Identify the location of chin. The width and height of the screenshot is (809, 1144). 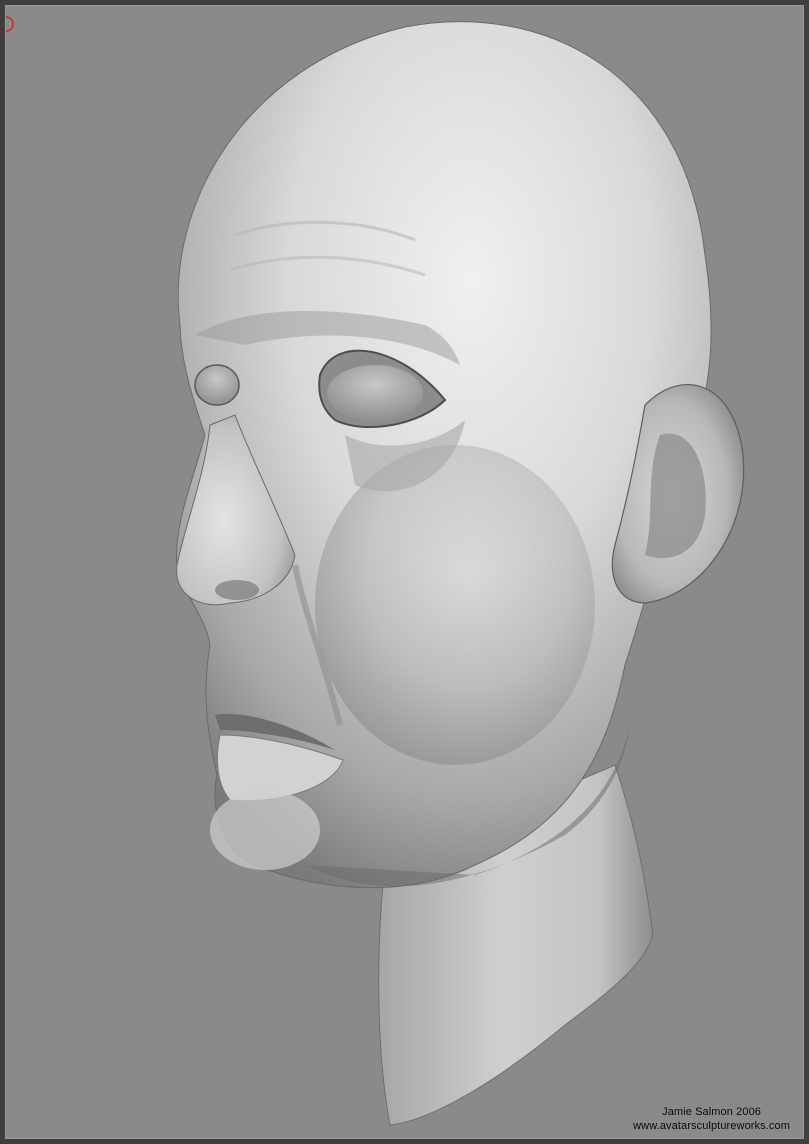
(265, 830).